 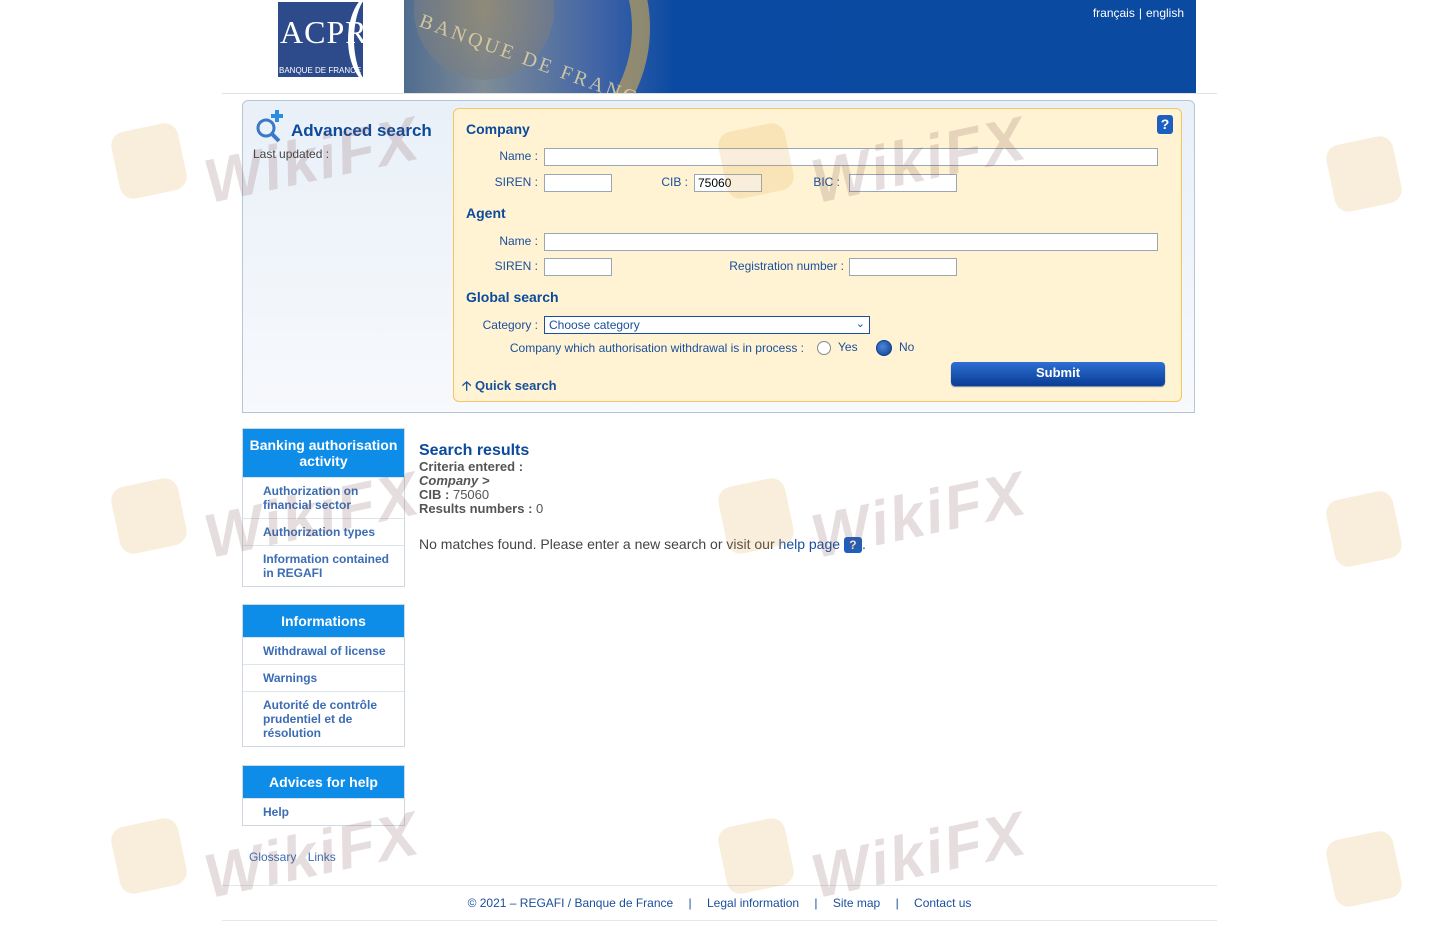 I want to click on nav-help-block: Advices for help Help, so click(x=323, y=795).